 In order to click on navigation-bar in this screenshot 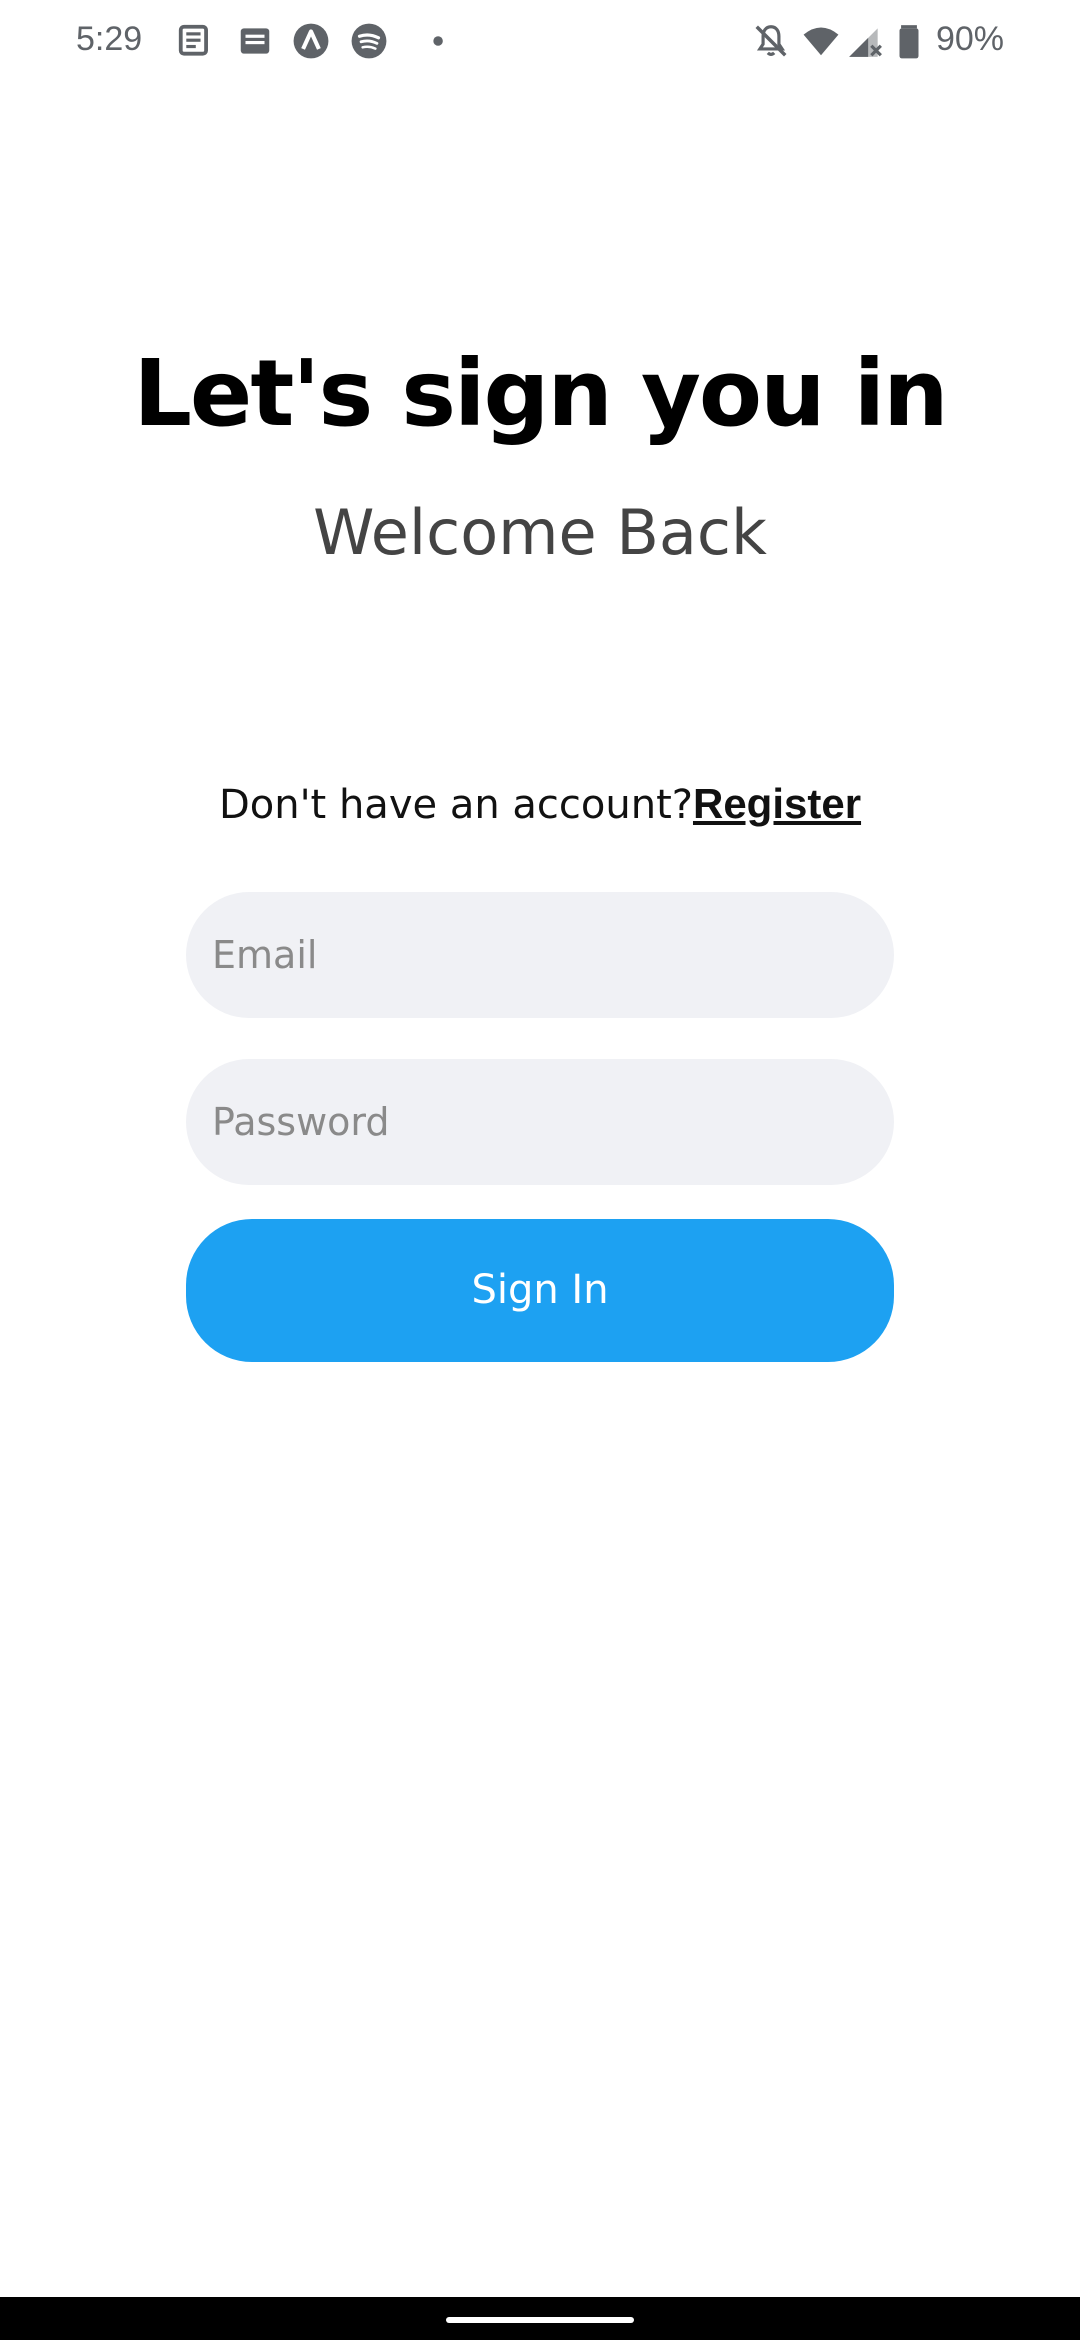, I will do `click(540, 2318)`.